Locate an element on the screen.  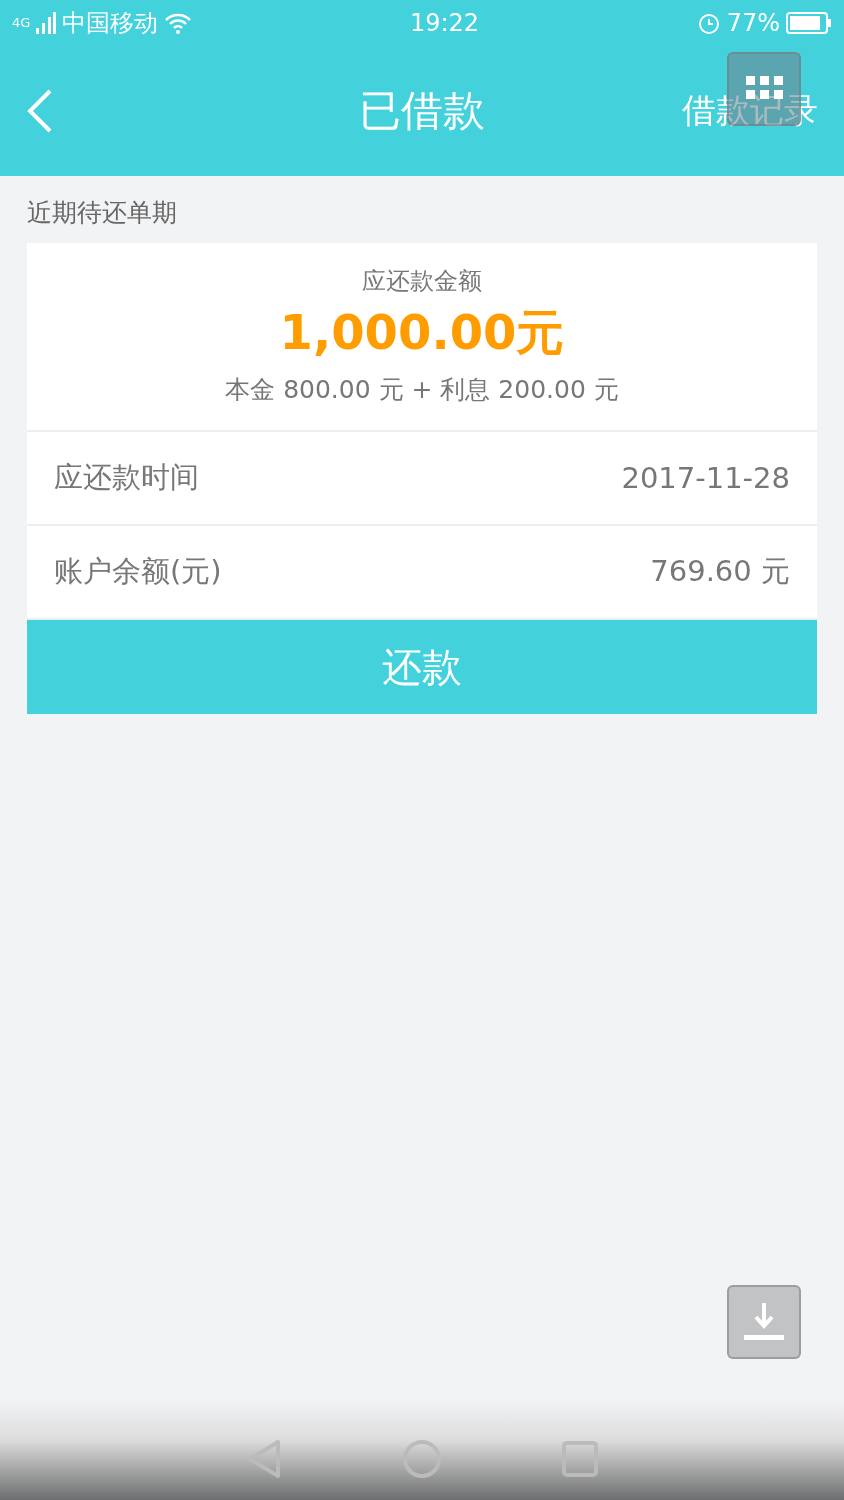
network-label: 4G is located at coordinates (21, 22).